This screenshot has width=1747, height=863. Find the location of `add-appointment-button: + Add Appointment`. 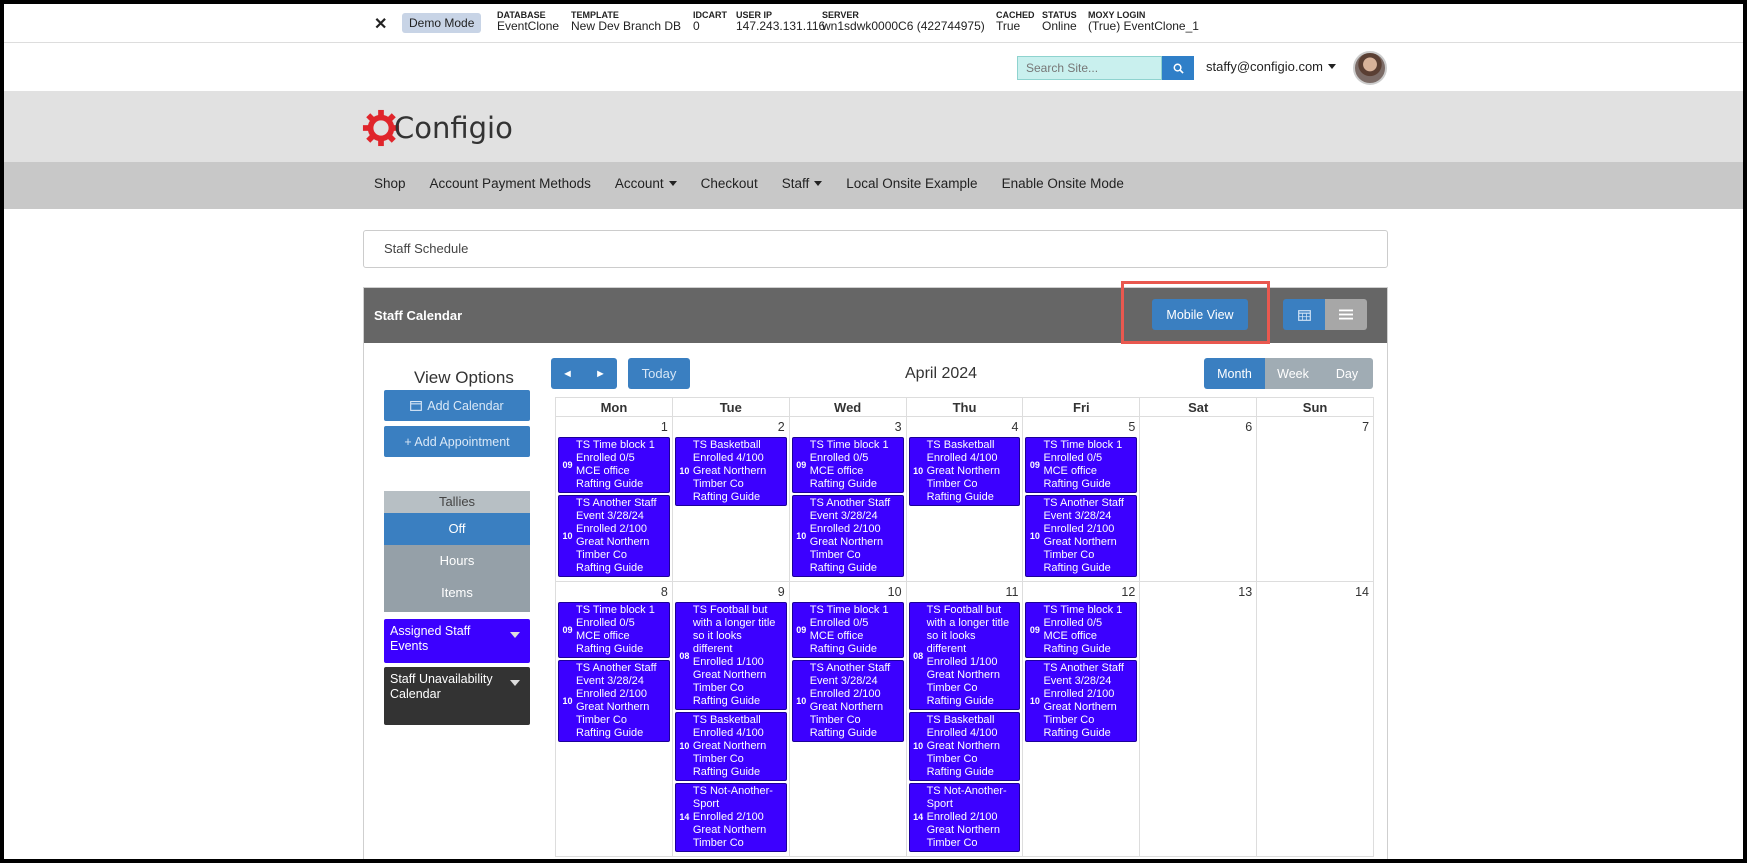

add-appointment-button: + Add Appointment is located at coordinates (457, 441).